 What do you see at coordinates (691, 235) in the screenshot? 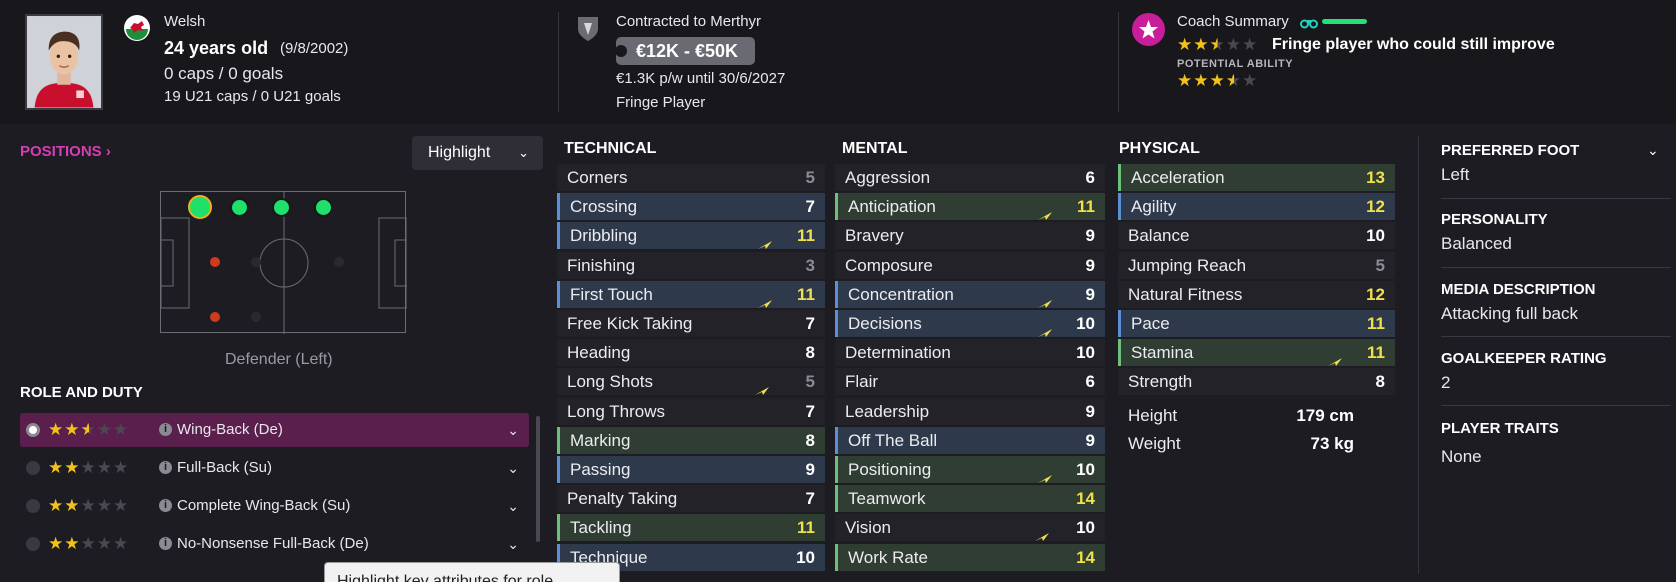
I see `attribute-row: Dribbling 11` at bounding box center [691, 235].